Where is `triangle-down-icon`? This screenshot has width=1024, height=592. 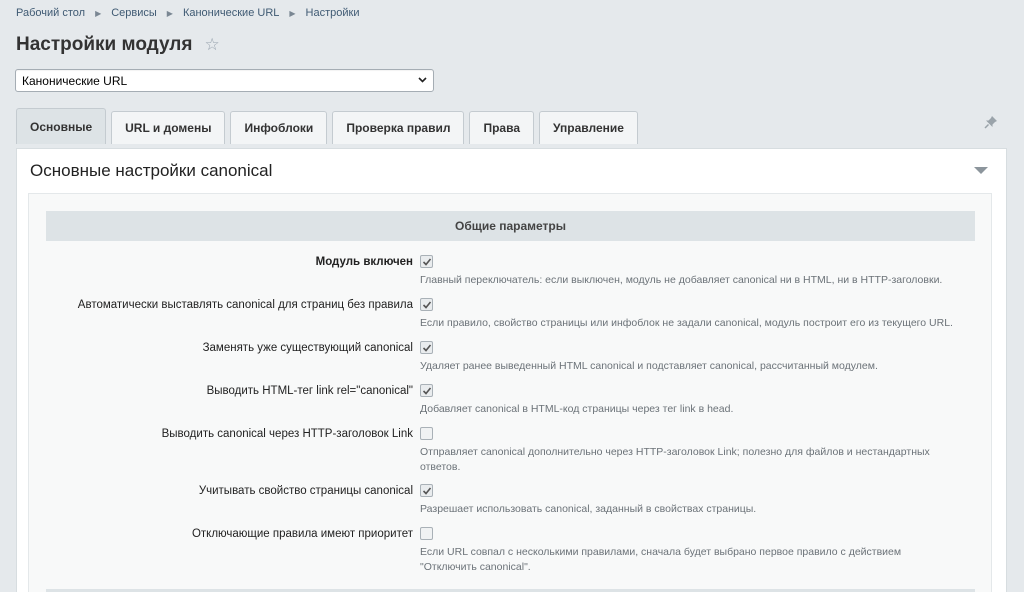
triangle-down-icon is located at coordinates (981, 170).